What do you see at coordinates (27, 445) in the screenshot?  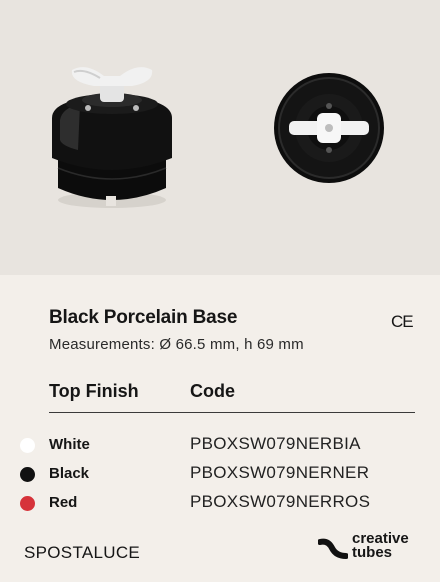 I see `color-swatch-white` at bounding box center [27, 445].